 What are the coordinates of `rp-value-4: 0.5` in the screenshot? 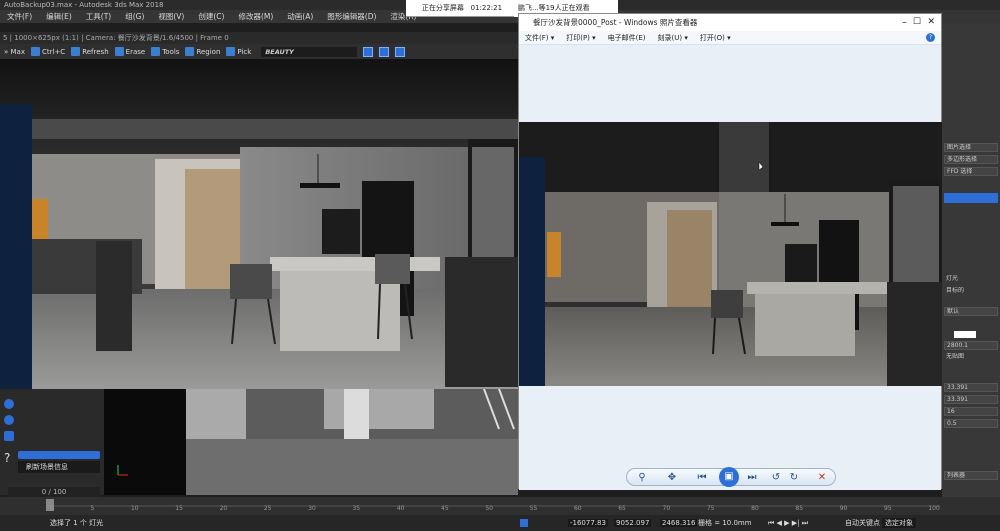 It's located at (971, 423).